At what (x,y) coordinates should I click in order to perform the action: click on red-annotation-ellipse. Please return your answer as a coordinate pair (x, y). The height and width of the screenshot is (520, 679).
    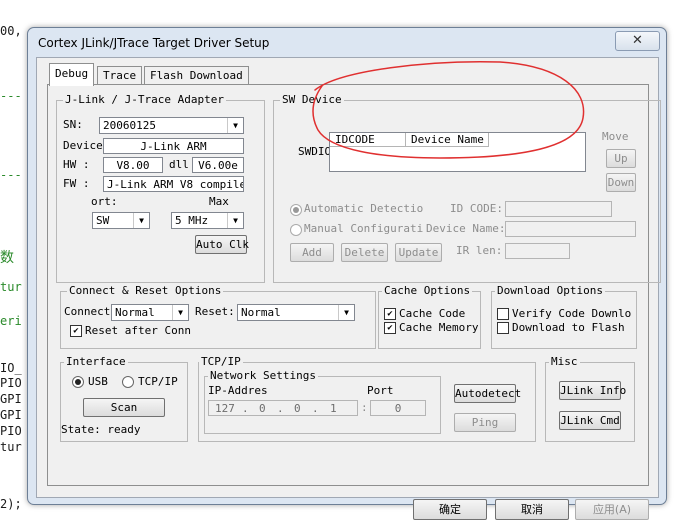
    Looking at the image, I should click on (448, 110).